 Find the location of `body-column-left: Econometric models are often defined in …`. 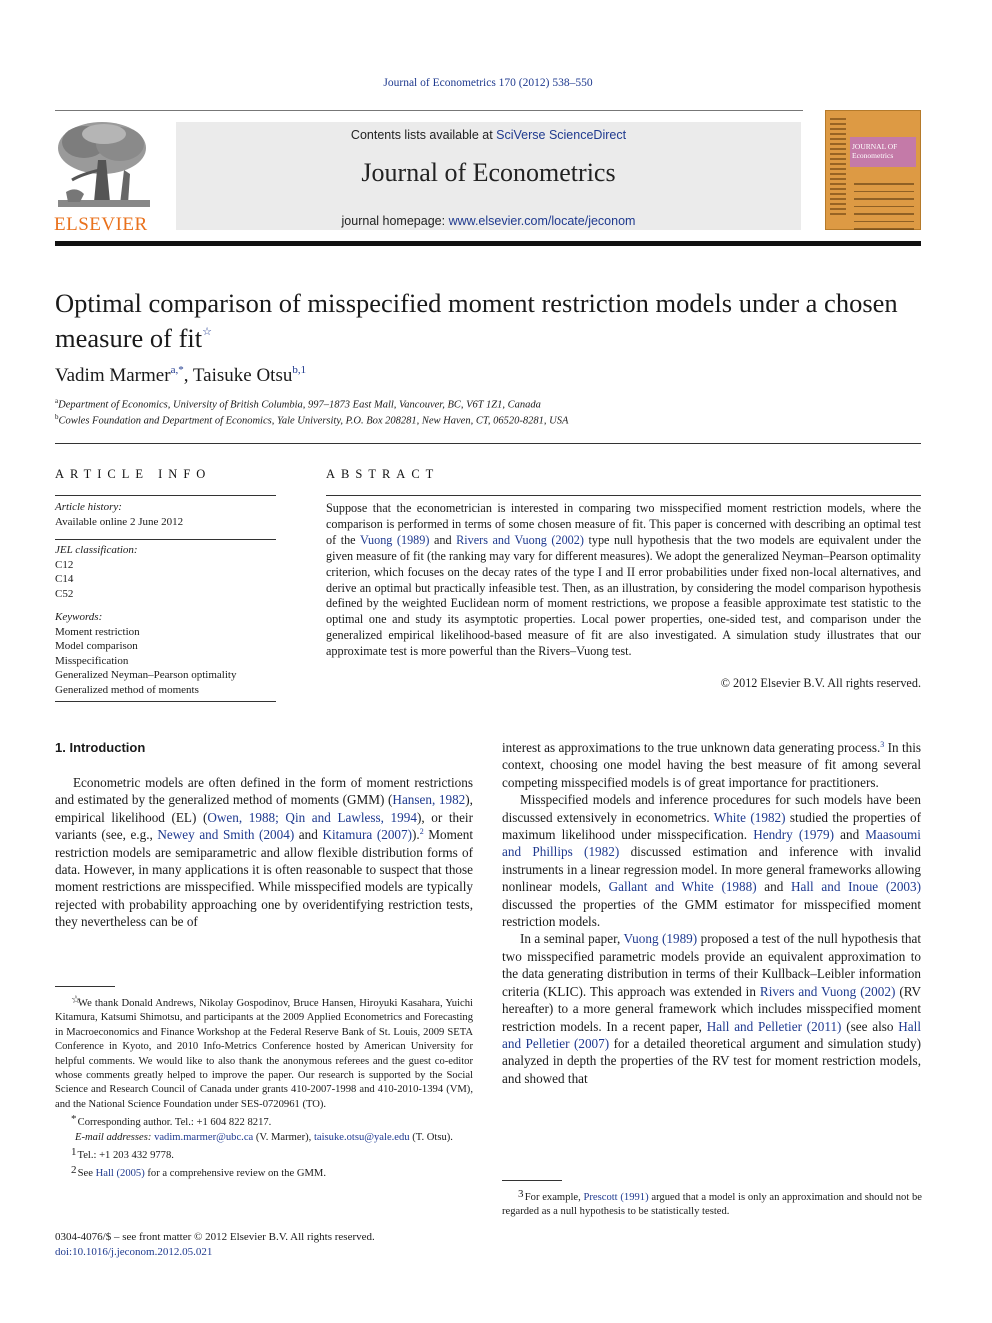

body-column-left: Econometric models are often defined in … is located at coordinates (264, 852).